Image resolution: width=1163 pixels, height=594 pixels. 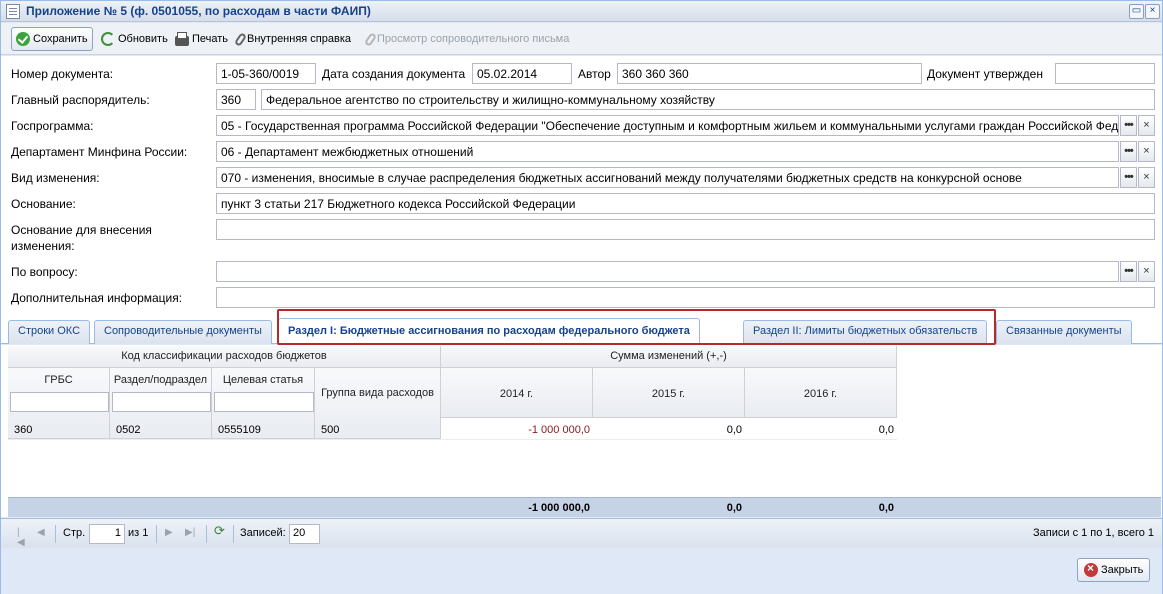 I want to click on department-field: 06 - Департамент межбюджетных отношений, so click(x=667, y=151).